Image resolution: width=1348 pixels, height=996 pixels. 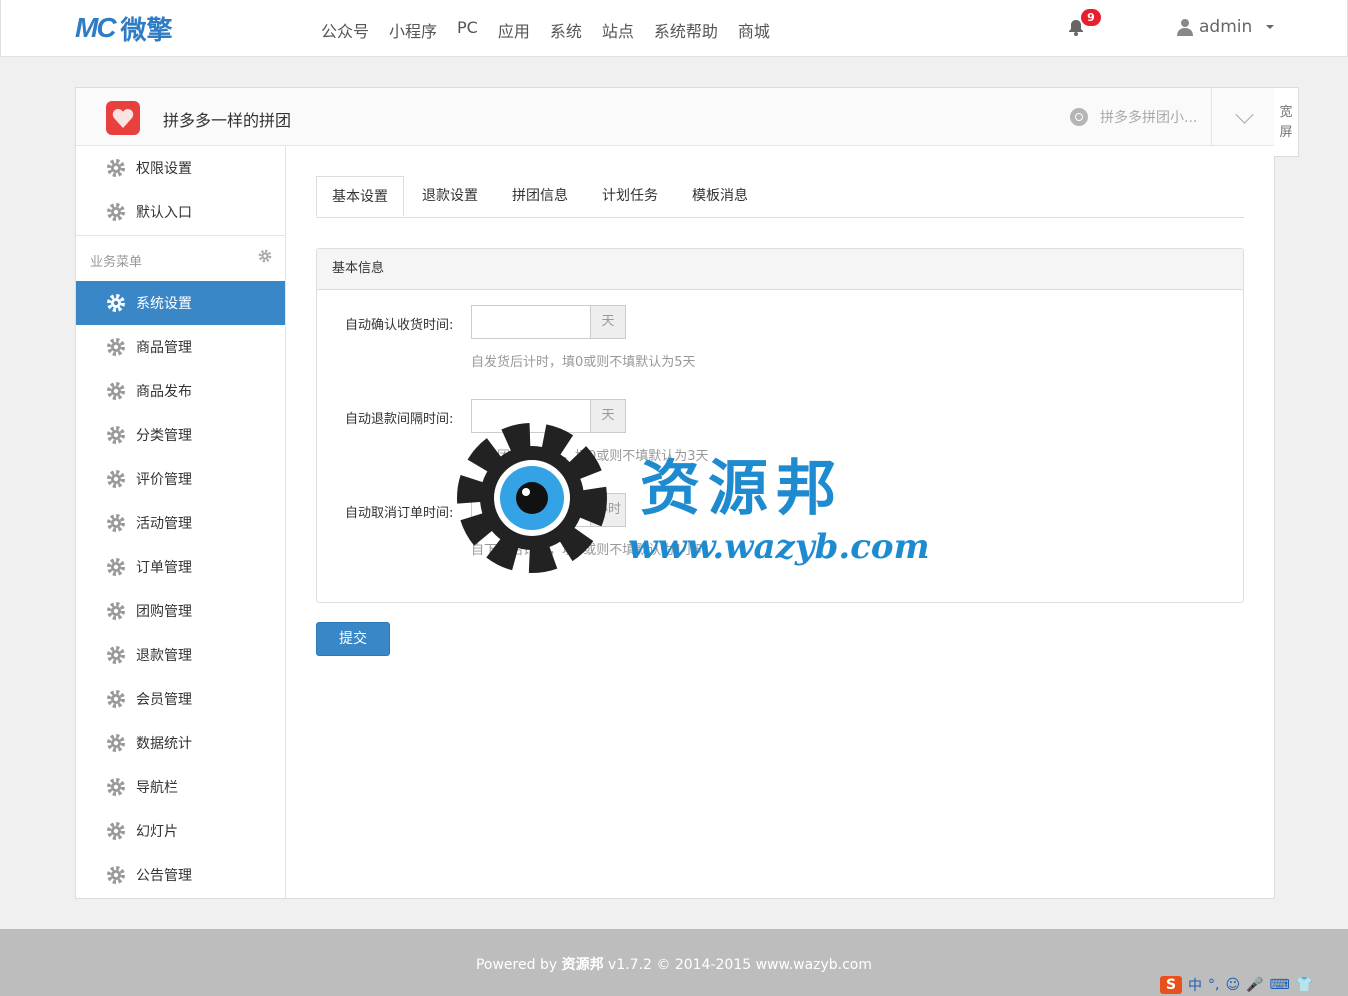 I want to click on sidebar-item-orders: 订单管理, so click(x=180, y=567).